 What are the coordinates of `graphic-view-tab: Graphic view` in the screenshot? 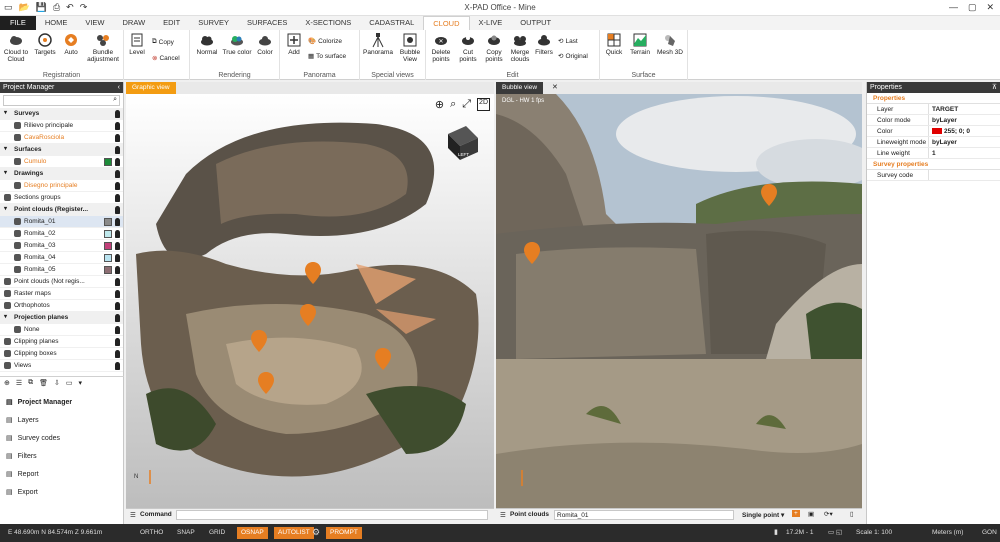 It's located at (151, 88).